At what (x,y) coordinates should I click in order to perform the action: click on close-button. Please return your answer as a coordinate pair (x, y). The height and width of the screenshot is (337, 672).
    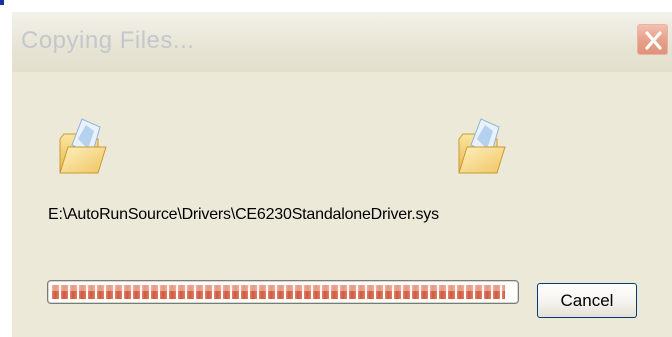
    Looking at the image, I should click on (652, 39).